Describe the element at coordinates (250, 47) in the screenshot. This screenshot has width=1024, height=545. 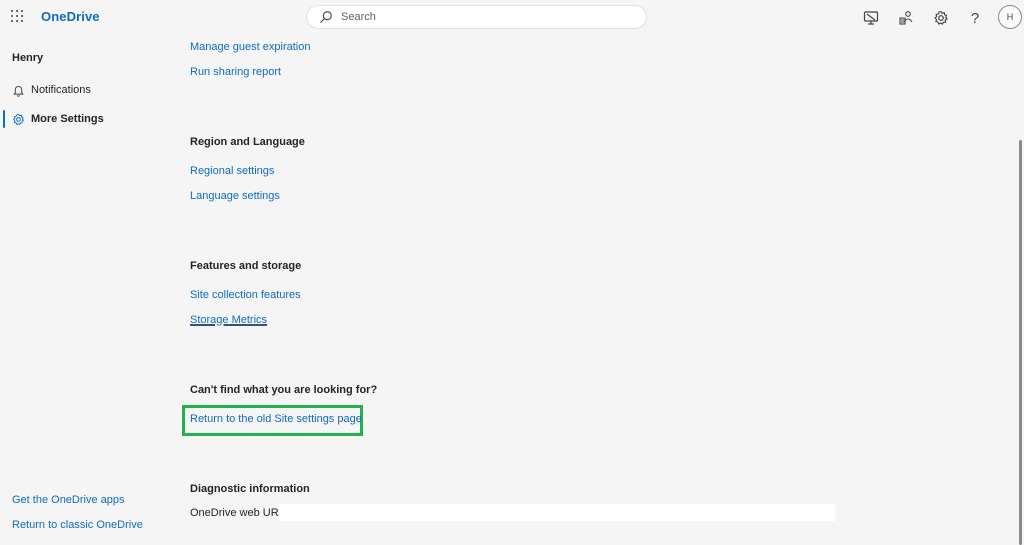
I see `manage-guest-expiration-link: Manage guest expiration` at that location.